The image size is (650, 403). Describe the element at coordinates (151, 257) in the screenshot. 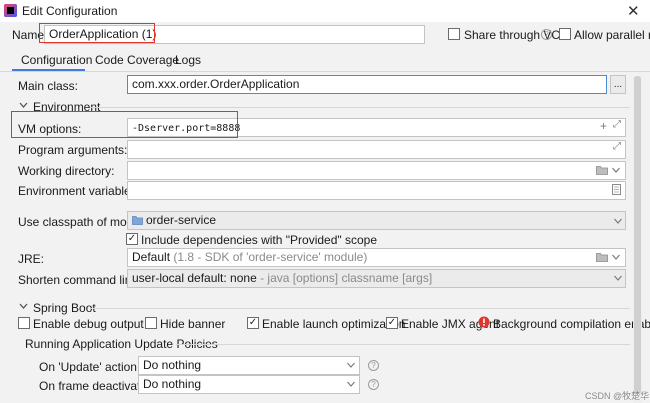

I see `jre-value: Default` at that location.